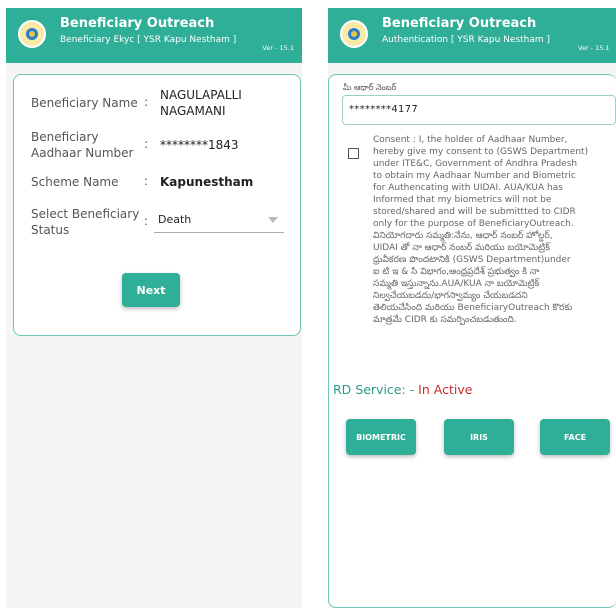 This screenshot has height=608, width=616. Describe the element at coordinates (384, 109) in the screenshot. I see `aadhaar-number-value: ********4177` at that location.